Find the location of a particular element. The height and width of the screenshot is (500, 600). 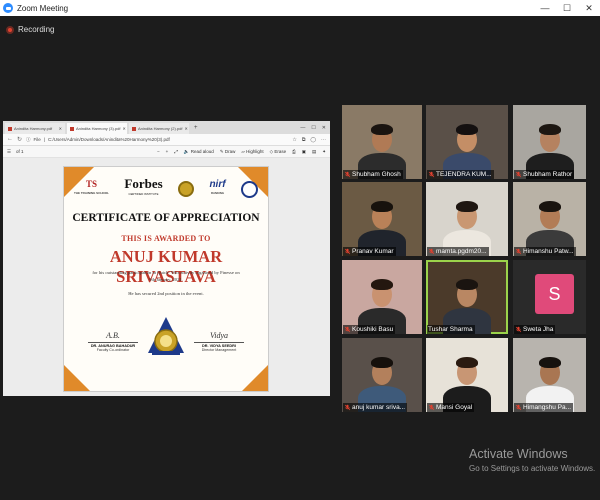

highlight-button: ▱ Highlight is located at coordinates (252, 152).